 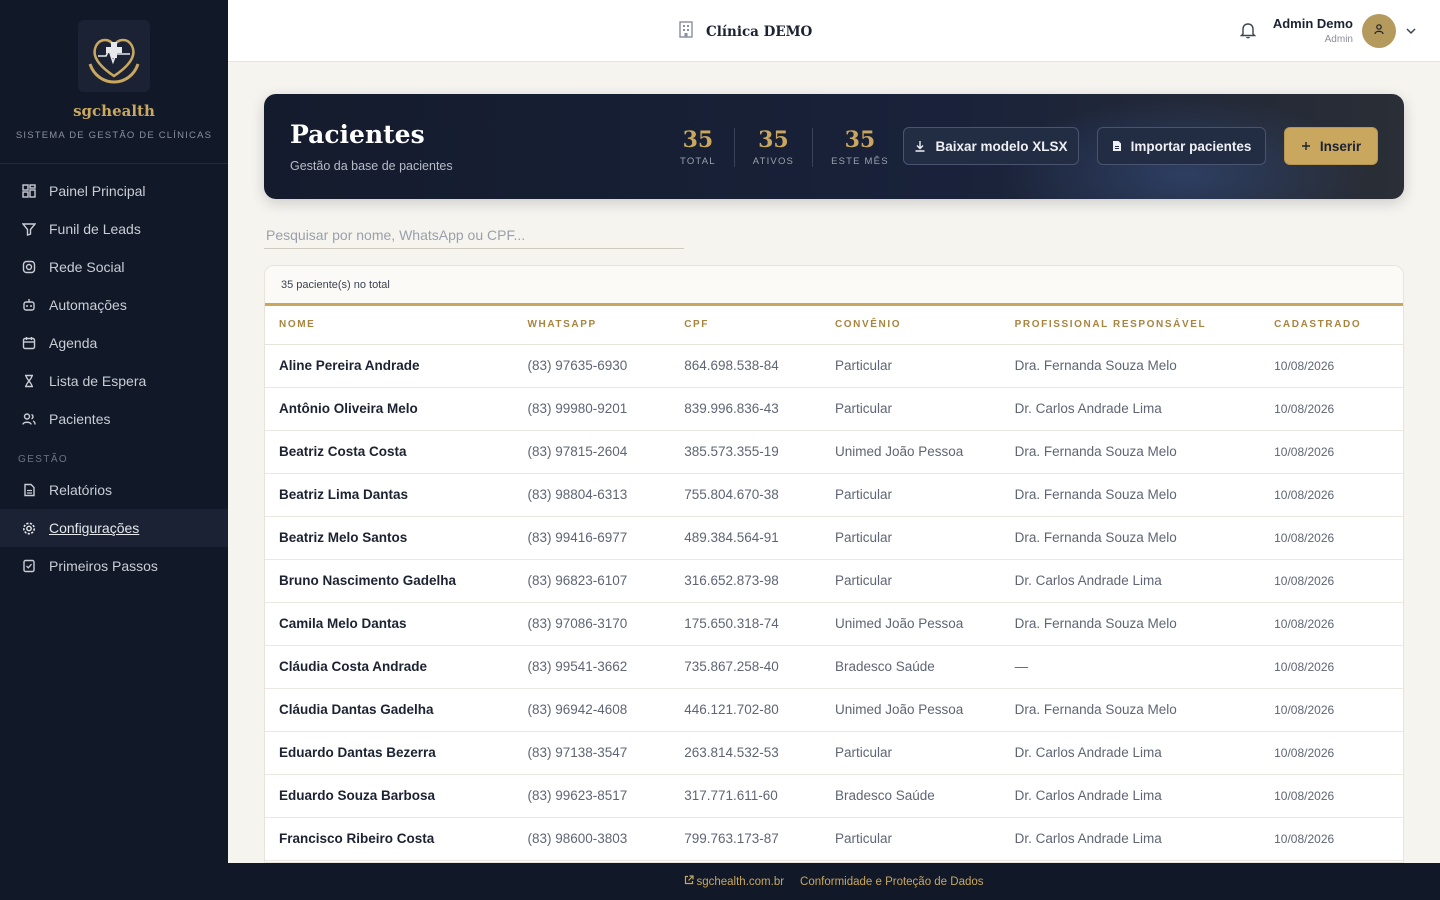 What do you see at coordinates (389, 452) in the screenshot?
I see `cell-name: Beatriz Costa Costa` at bounding box center [389, 452].